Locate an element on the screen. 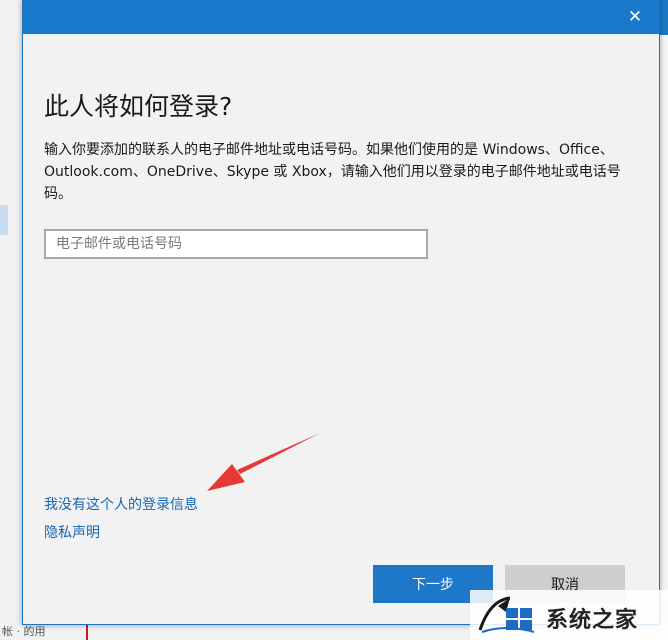 This screenshot has height=640, width=668. background-window-sidebar is located at coordinates (11, 320).